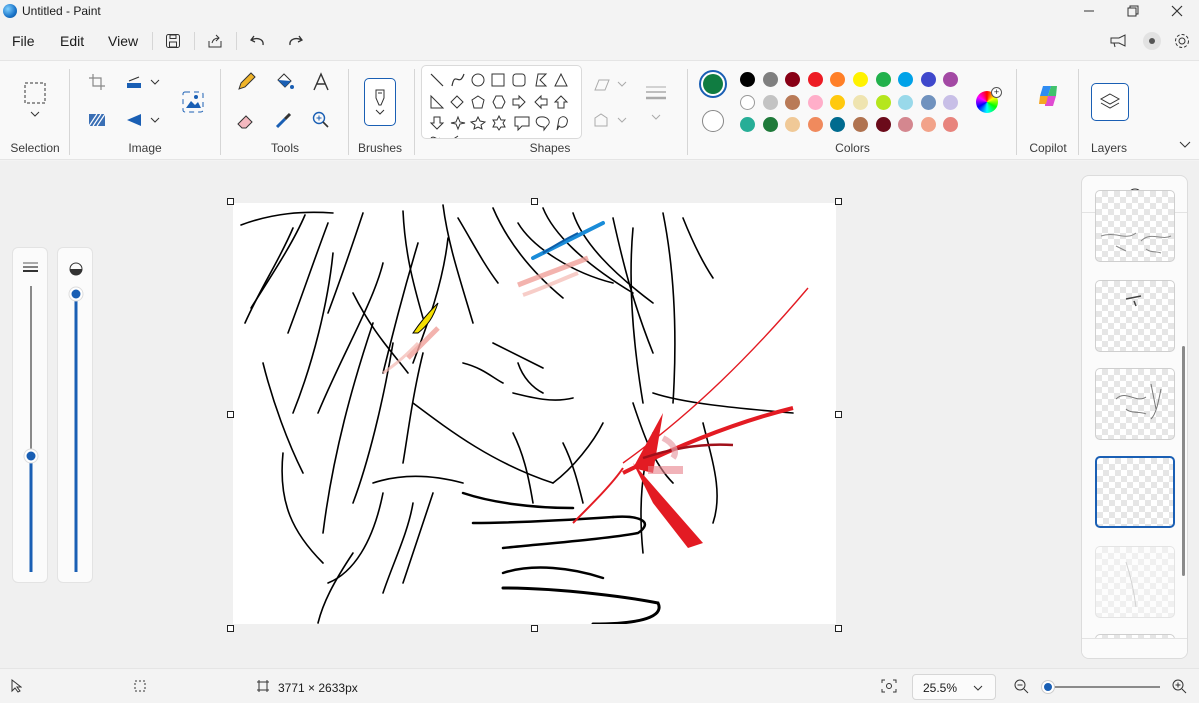 The width and height of the screenshot is (1199, 703). Describe the element at coordinates (215, 41) in the screenshot. I see `share-icon` at that location.